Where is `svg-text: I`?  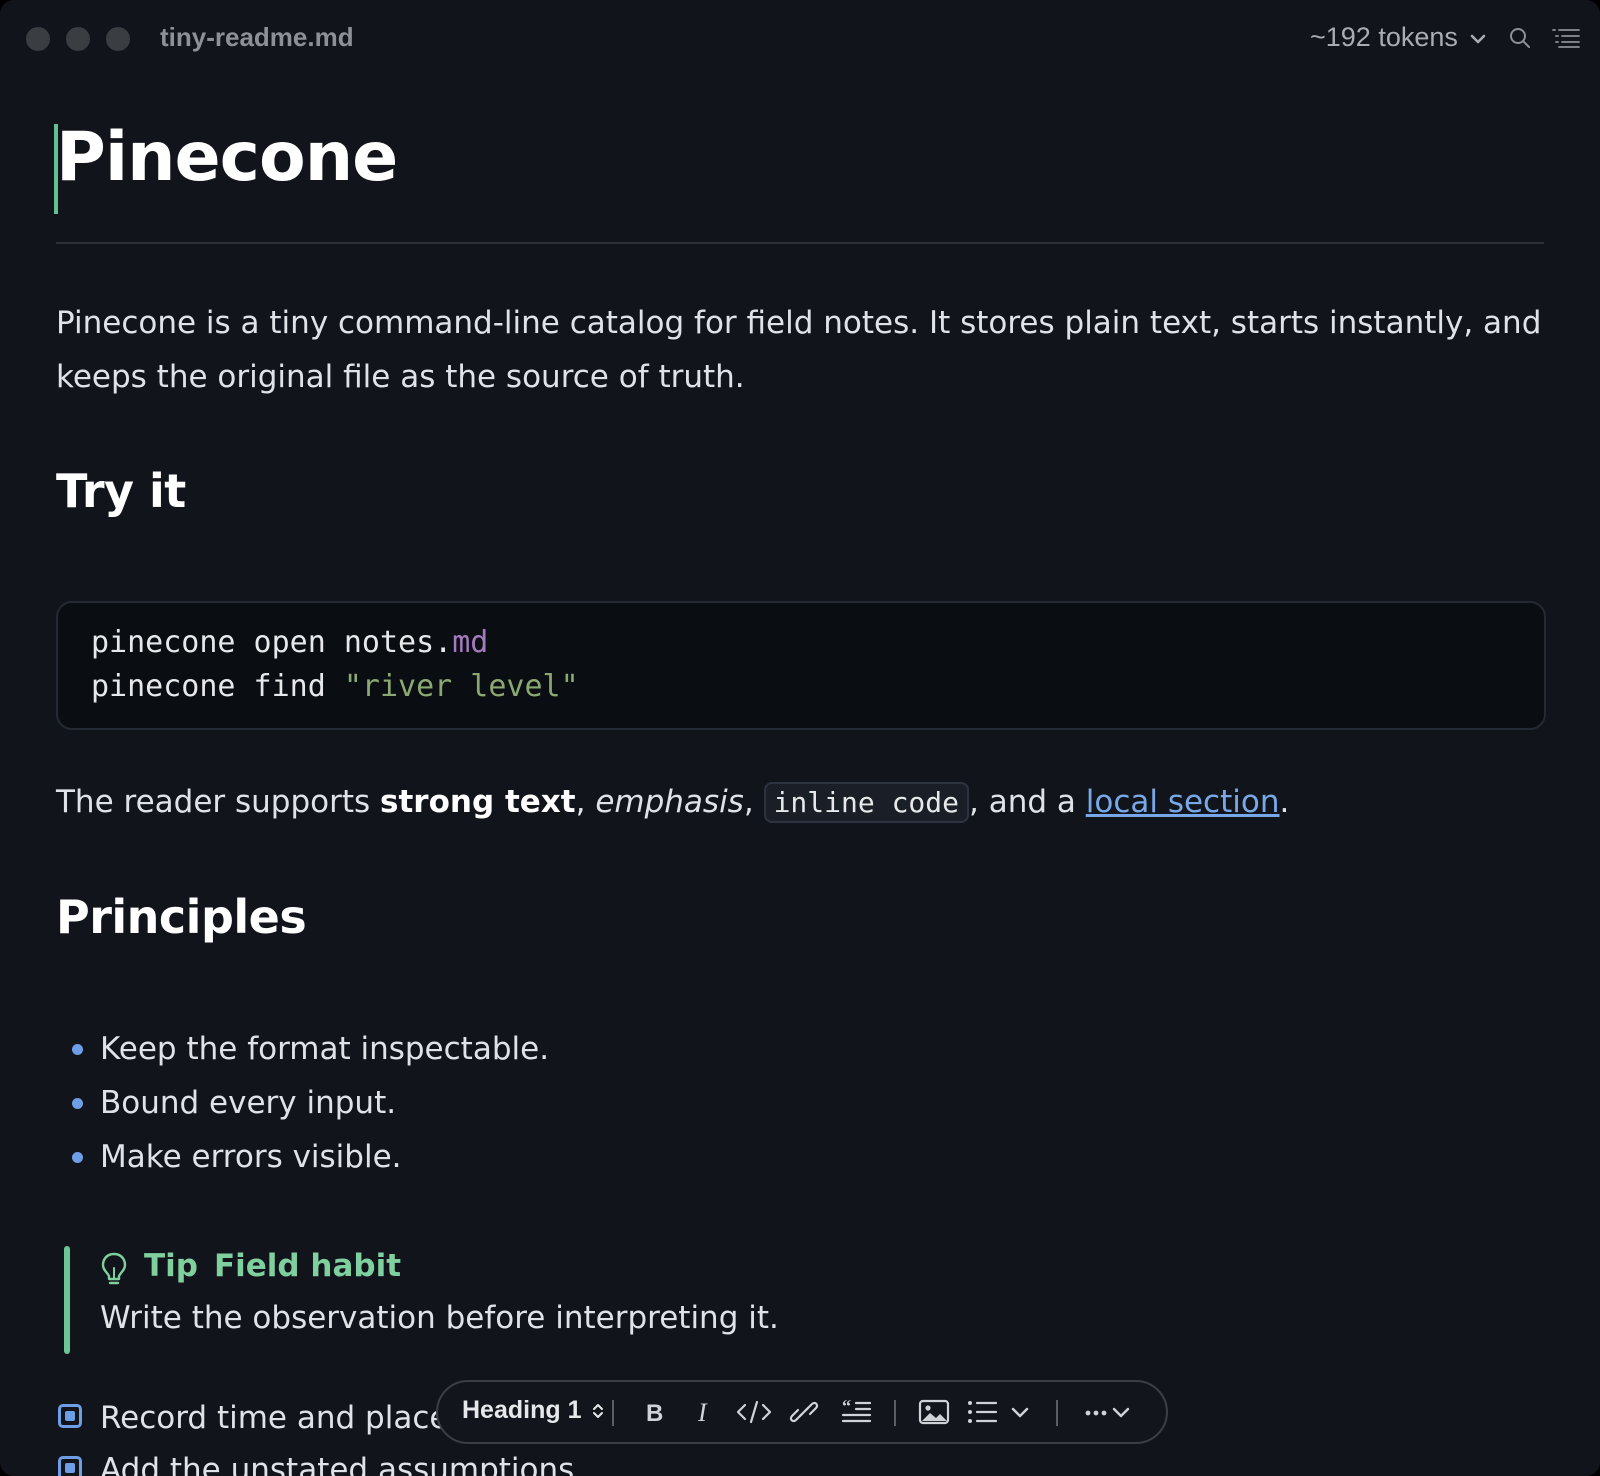 svg-text: I is located at coordinates (702, 1412).